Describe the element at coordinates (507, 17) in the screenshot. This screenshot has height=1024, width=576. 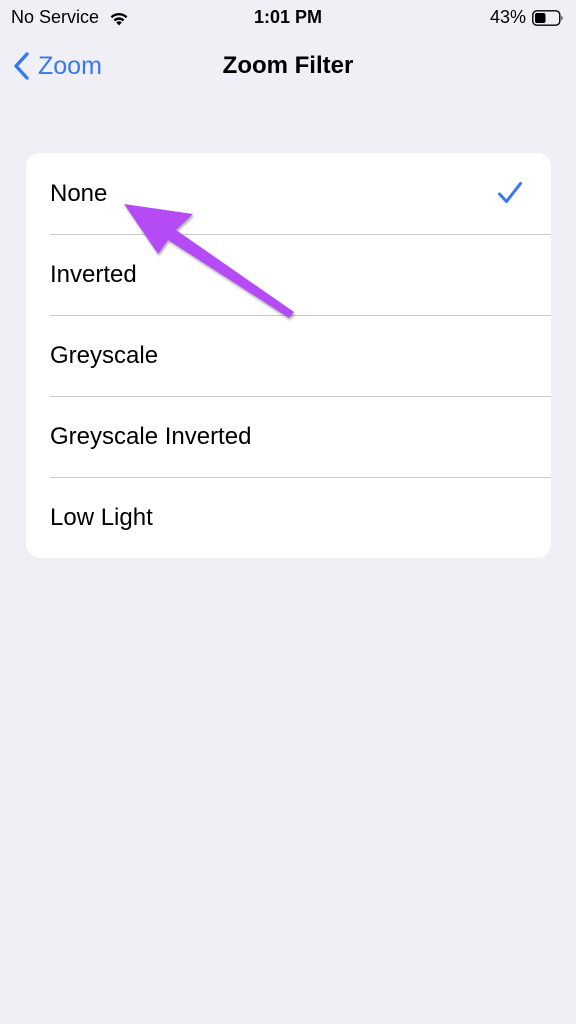
I see `battery-percent: 43%` at that location.